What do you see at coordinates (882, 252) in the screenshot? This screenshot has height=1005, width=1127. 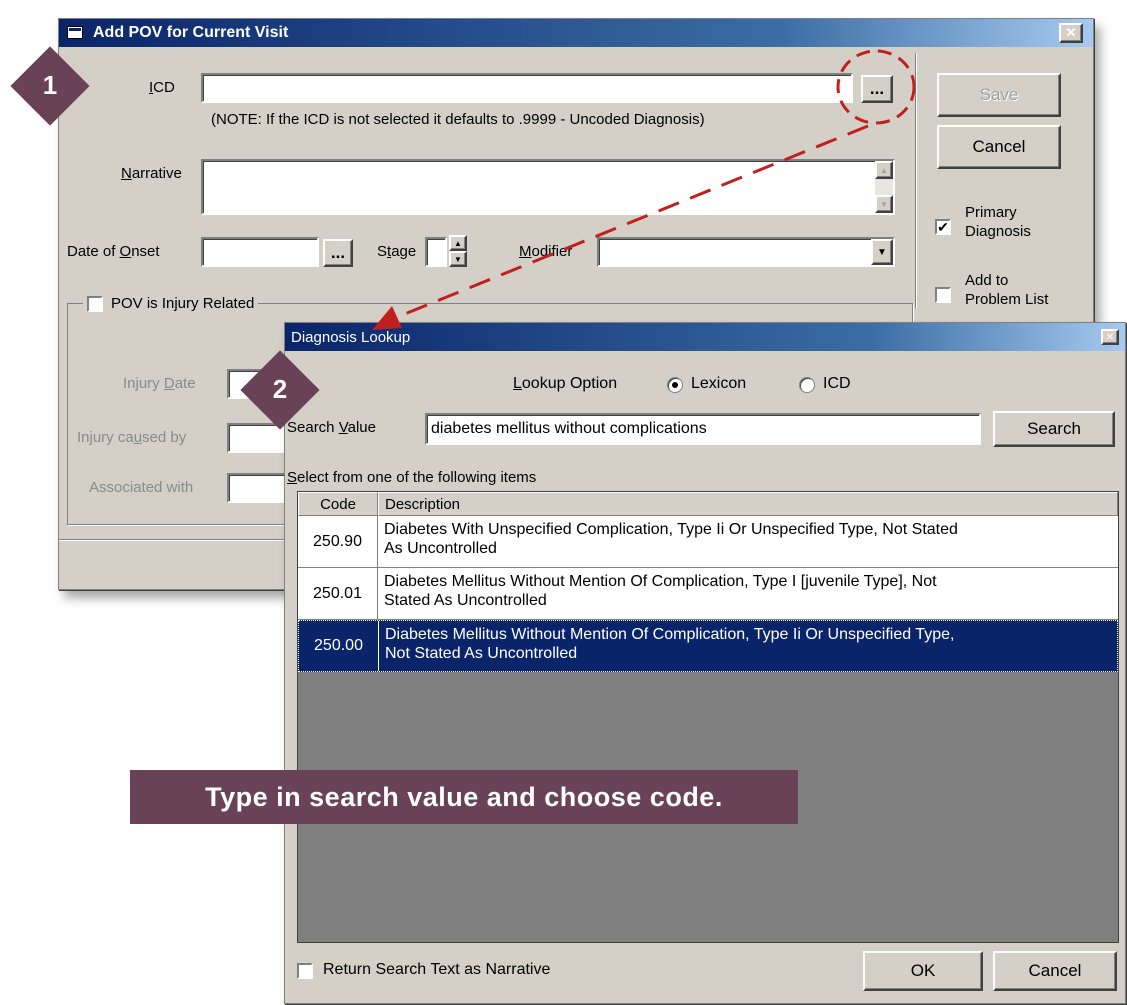 I see `chevron-down-icon: ▼` at bounding box center [882, 252].